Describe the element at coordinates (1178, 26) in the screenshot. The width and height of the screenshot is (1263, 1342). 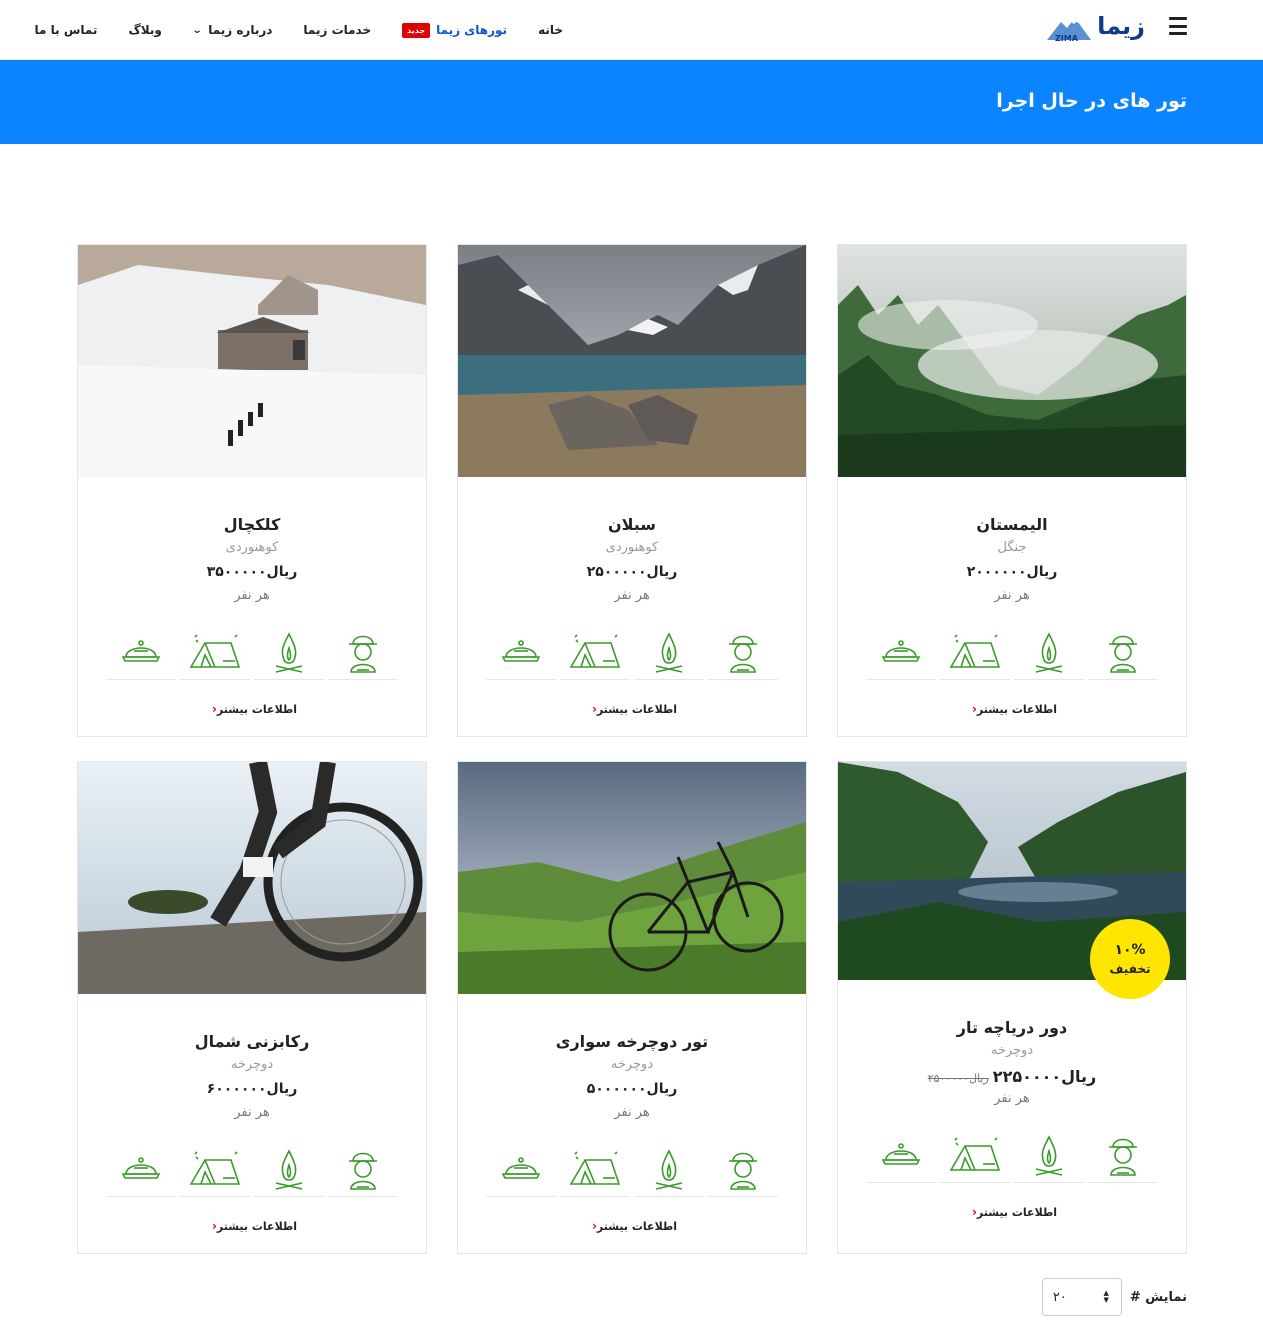
I see `menu-icon` at that location.